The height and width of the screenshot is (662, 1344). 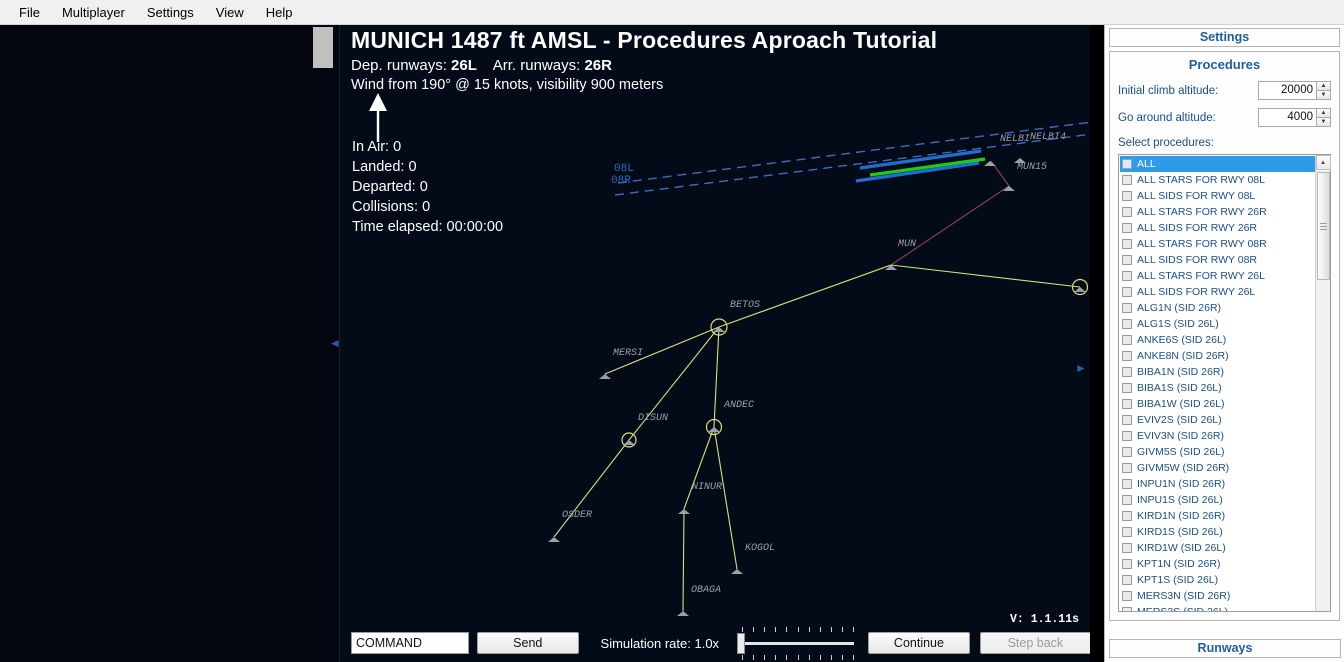 I want to click on procedure-list-item: KIRD1N (SID 26R), so click(x=1217, y=516).